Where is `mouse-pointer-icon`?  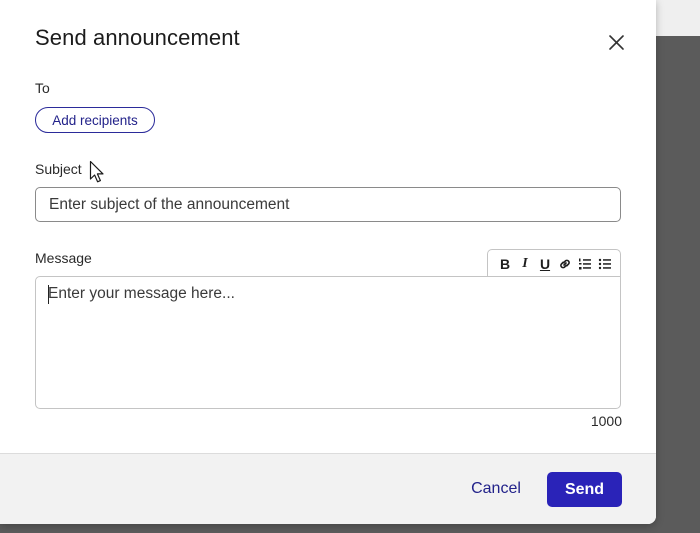
mouse-pointer-icon is located at coordinates (96, 171).